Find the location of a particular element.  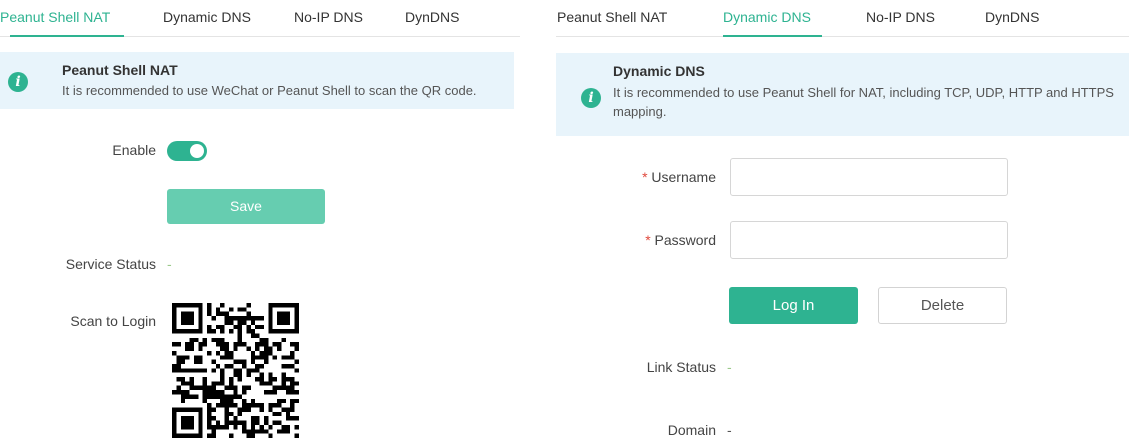

scan-to-login-label: Scan to Login is located at coordinates (113, 321).